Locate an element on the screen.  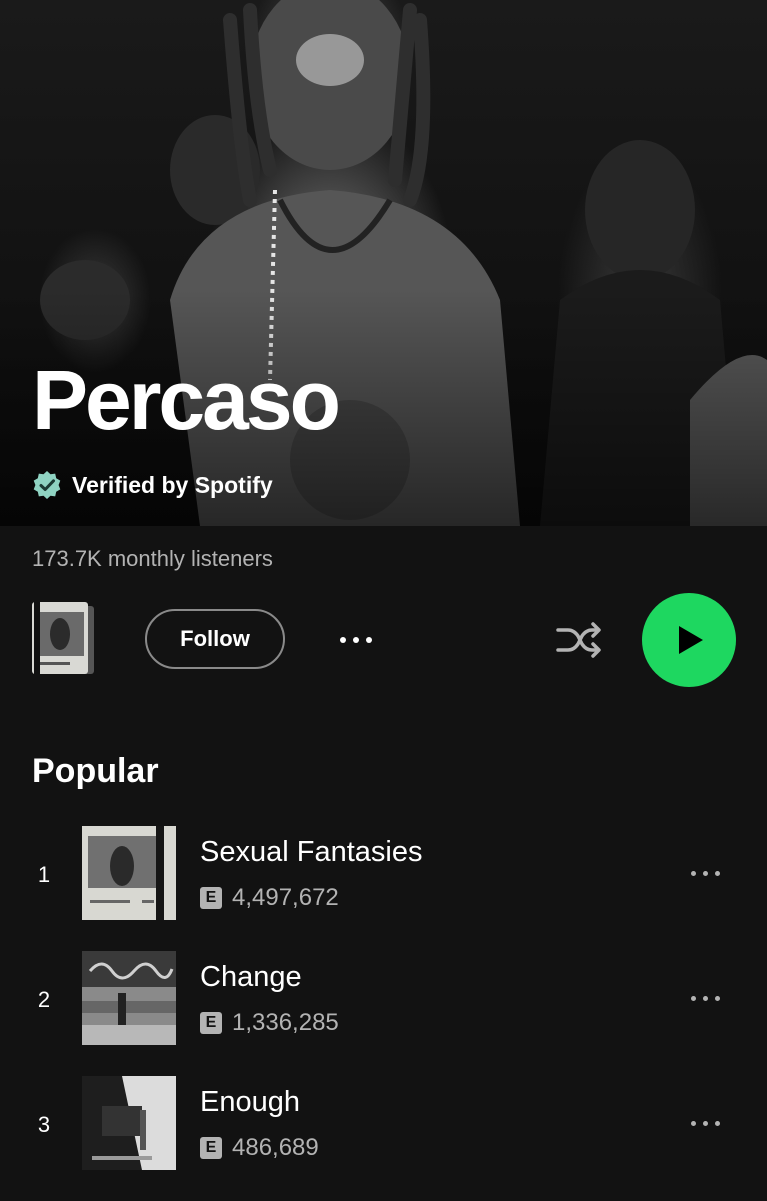
track-meta: E 4,497,672 is located at coordinates (269, 898).